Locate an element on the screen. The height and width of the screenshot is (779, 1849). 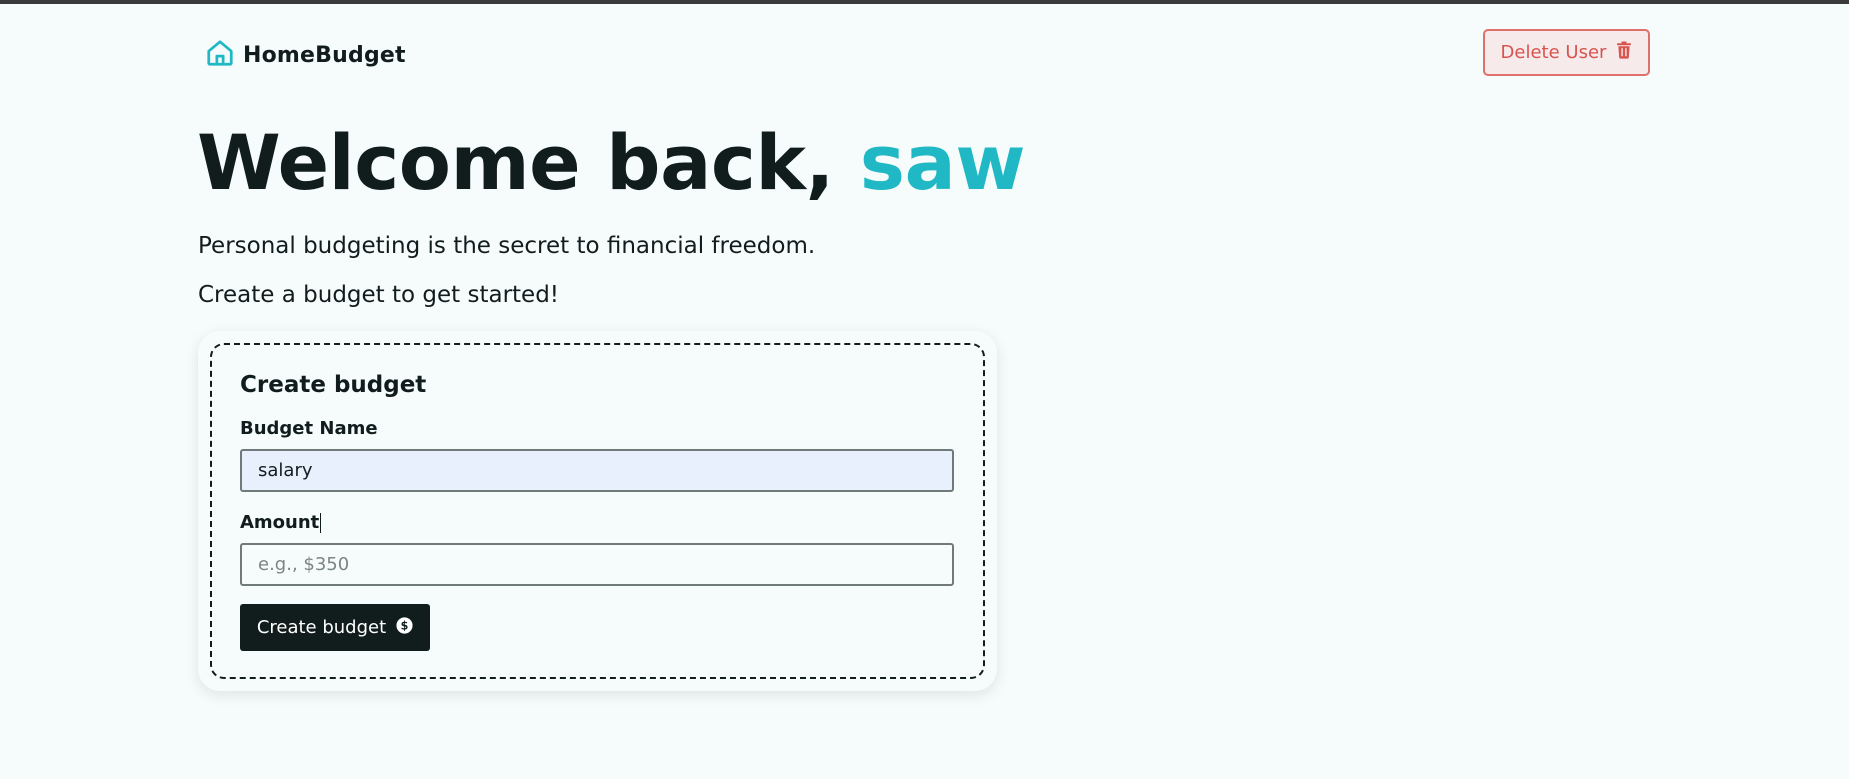
budget-name-input is located at coordinates (597, 470).